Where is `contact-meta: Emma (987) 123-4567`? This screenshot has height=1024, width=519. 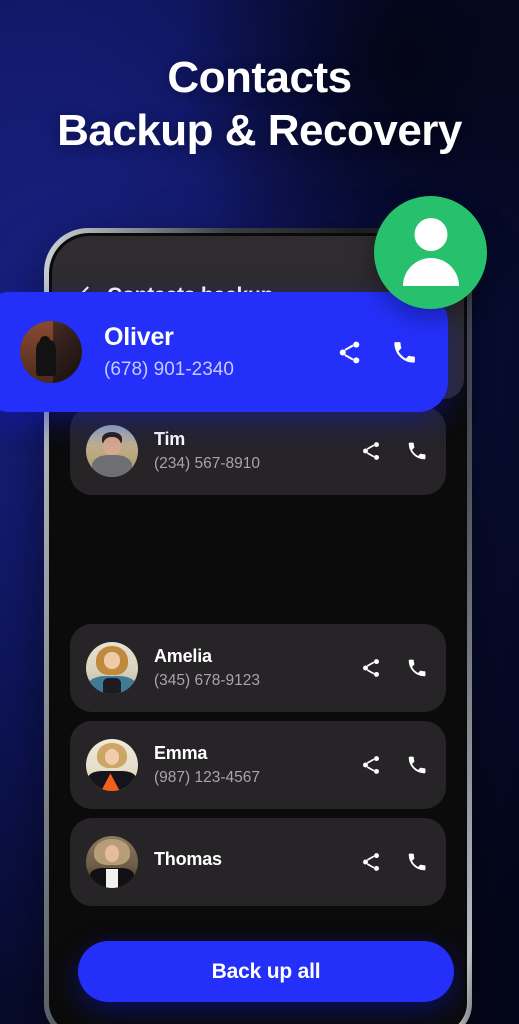 contact-meta: Emma (987) 123-4567 is located at coordinates (257, 765).